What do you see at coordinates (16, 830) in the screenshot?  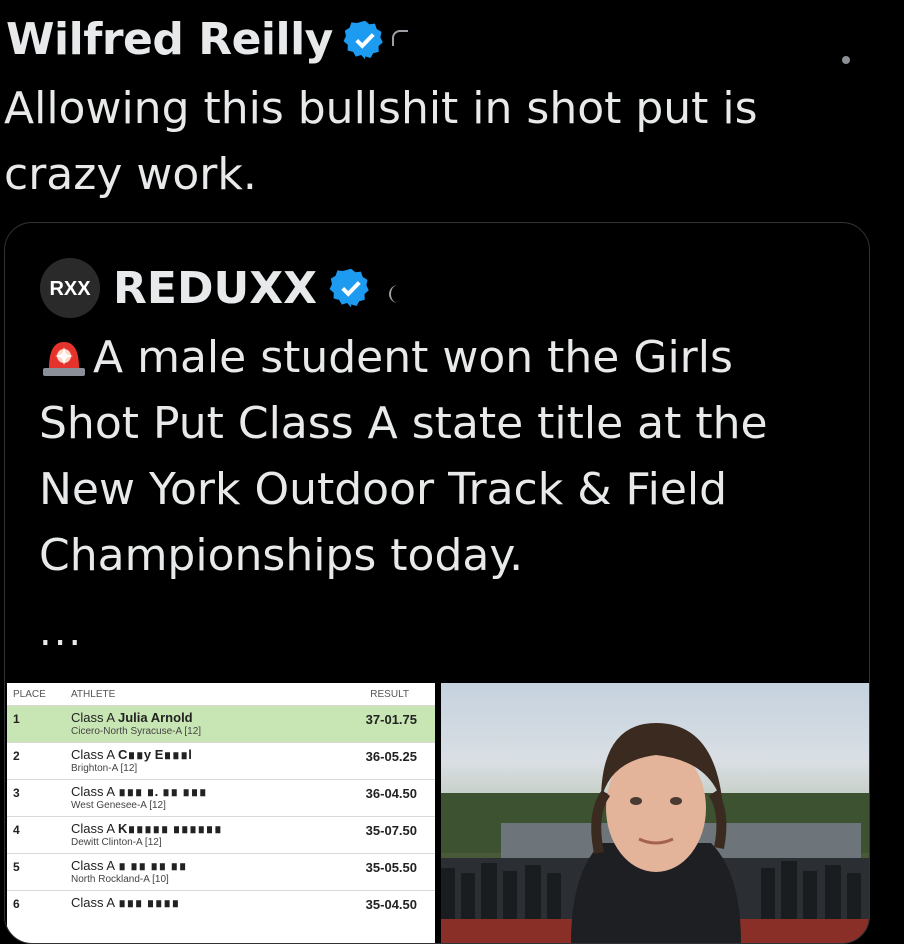 I see `row-place: 4` at bounding box center [16, 830].